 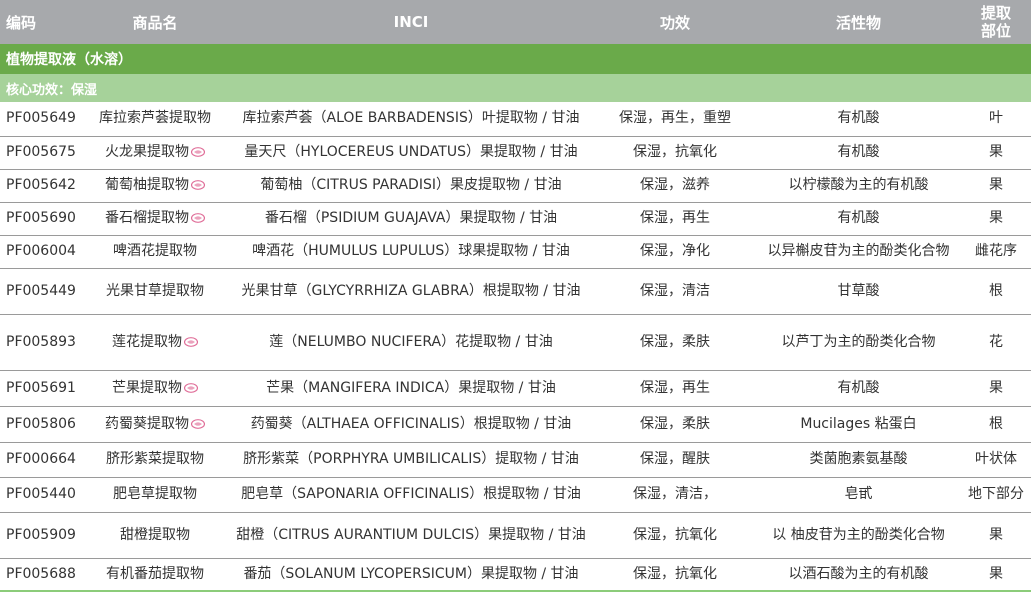 I want to click on cell-inci-text: 库拉索芦荟（ALOE BARBADENSIS）叶提取物 / 甘油, so click(x=411, y=118).